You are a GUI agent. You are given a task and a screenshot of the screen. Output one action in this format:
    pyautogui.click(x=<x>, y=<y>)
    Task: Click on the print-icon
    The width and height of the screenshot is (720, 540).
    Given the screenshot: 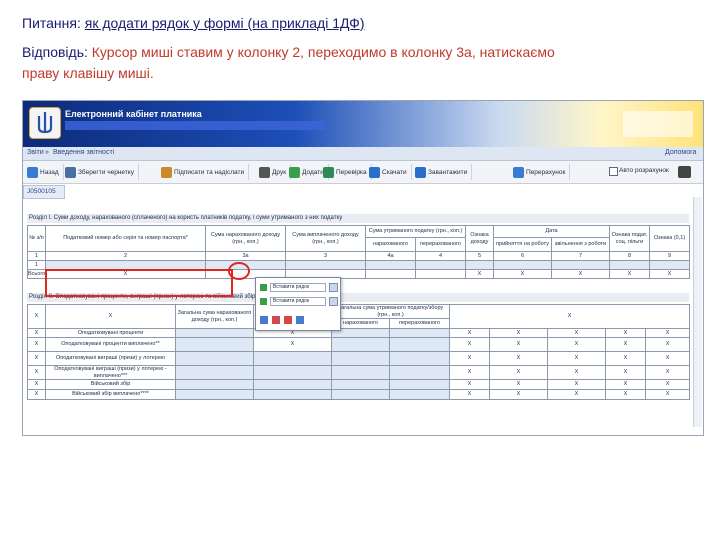 What is the action you would take?
    pyautogui.click(x=684, y=172)
    